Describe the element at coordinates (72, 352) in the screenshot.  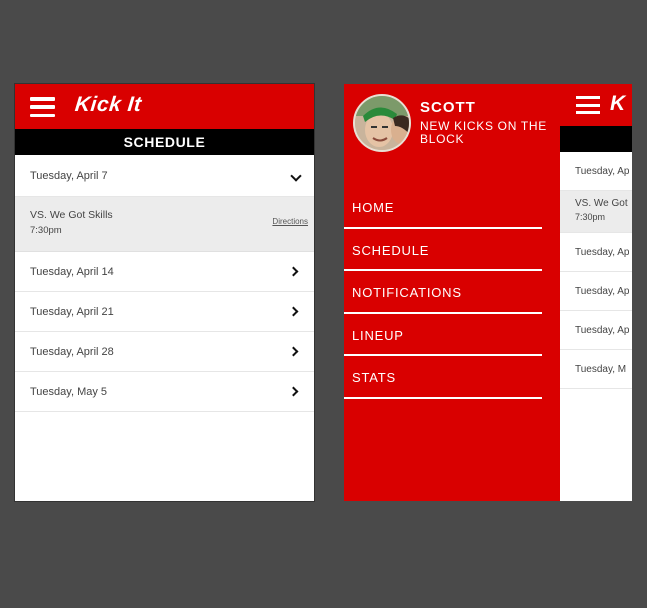
I see `schedule-date-label: Tuesday, April 28` at that location.